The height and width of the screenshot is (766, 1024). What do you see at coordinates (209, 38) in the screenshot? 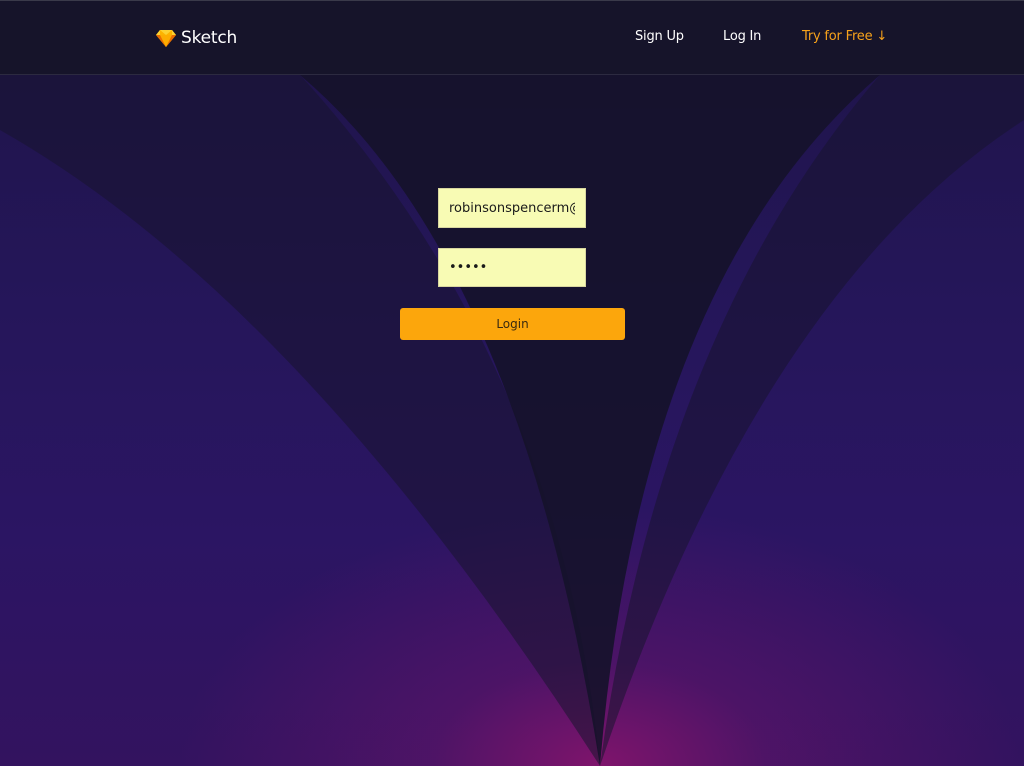
I see `logo-text: Sketch` at bounding box center [209, 38].